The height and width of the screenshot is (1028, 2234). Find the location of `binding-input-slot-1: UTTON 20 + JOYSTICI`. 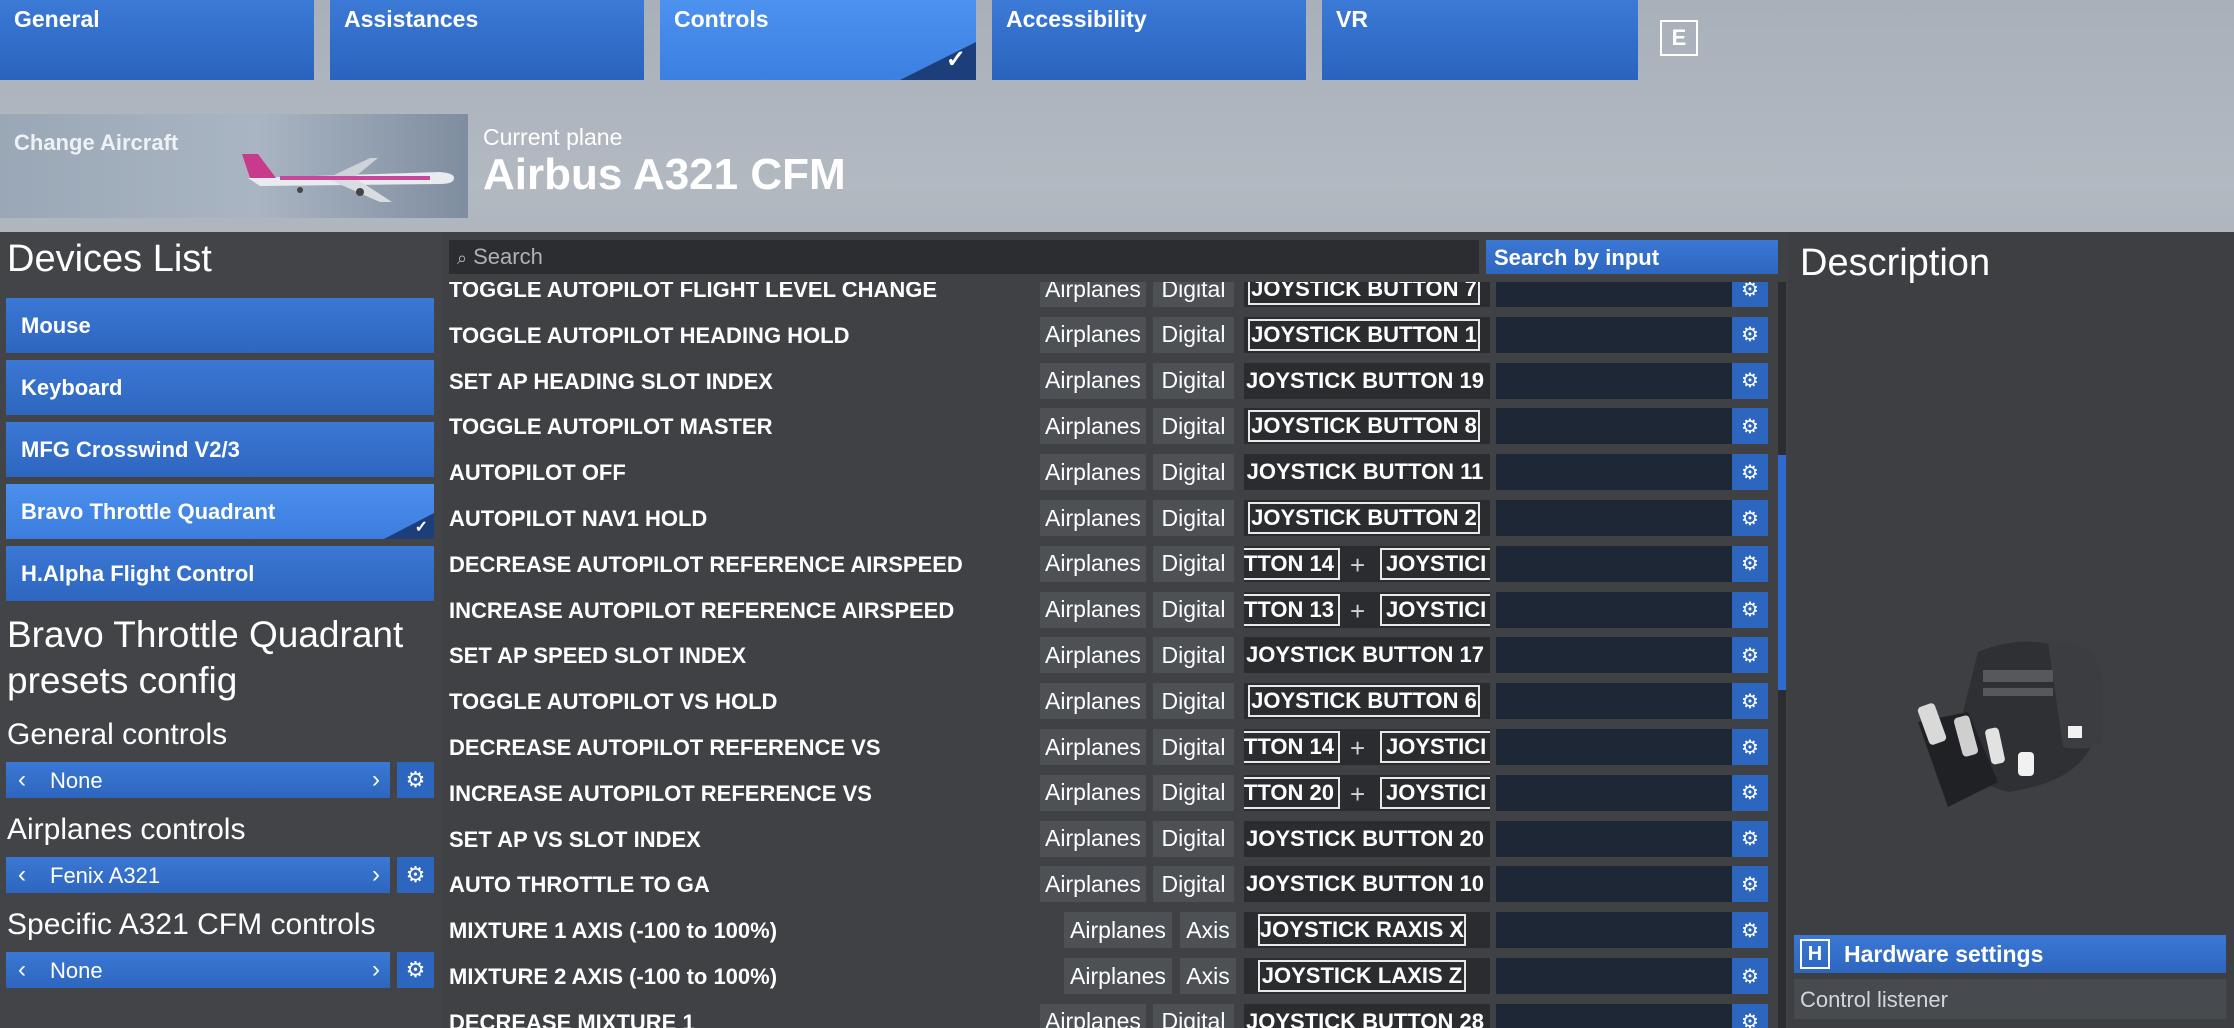

binding-input-slot-1: UTTON 20 + JOYSTICI is located at coordinates (1367, 792).